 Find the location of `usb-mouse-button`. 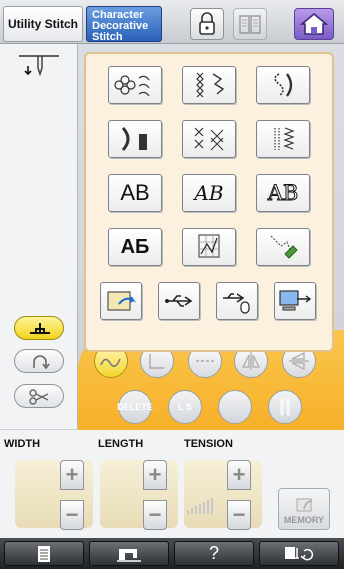

usb-mouse-button is located at coordinates (237, 301).